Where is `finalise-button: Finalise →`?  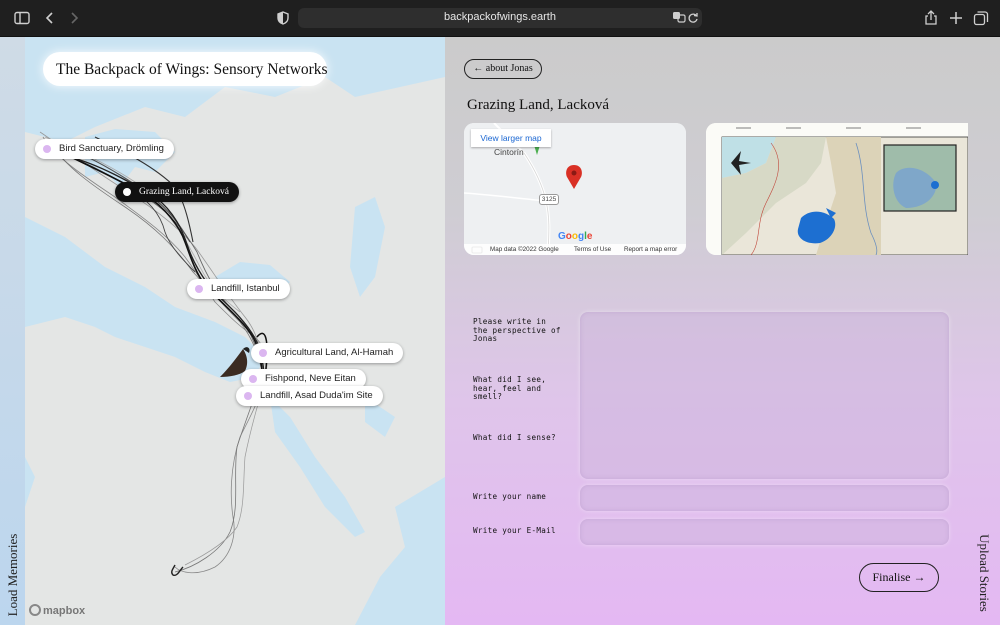 finalise-button: Finalise → is located at coordinates (899, 577).